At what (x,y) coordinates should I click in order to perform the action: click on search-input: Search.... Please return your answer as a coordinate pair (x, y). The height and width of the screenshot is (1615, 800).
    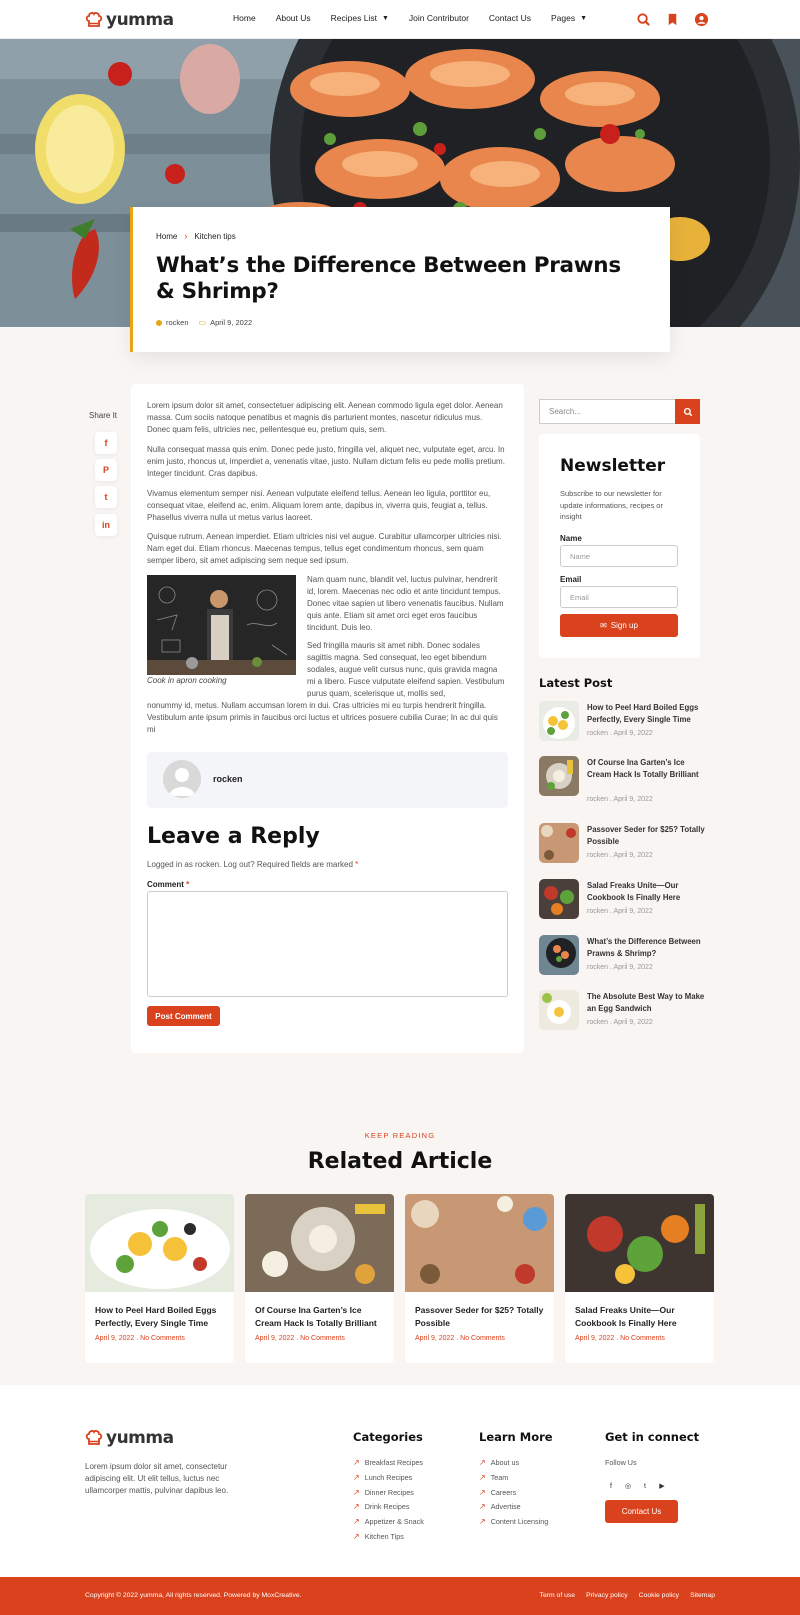
    Looking at the image, I should click on (607, 411).